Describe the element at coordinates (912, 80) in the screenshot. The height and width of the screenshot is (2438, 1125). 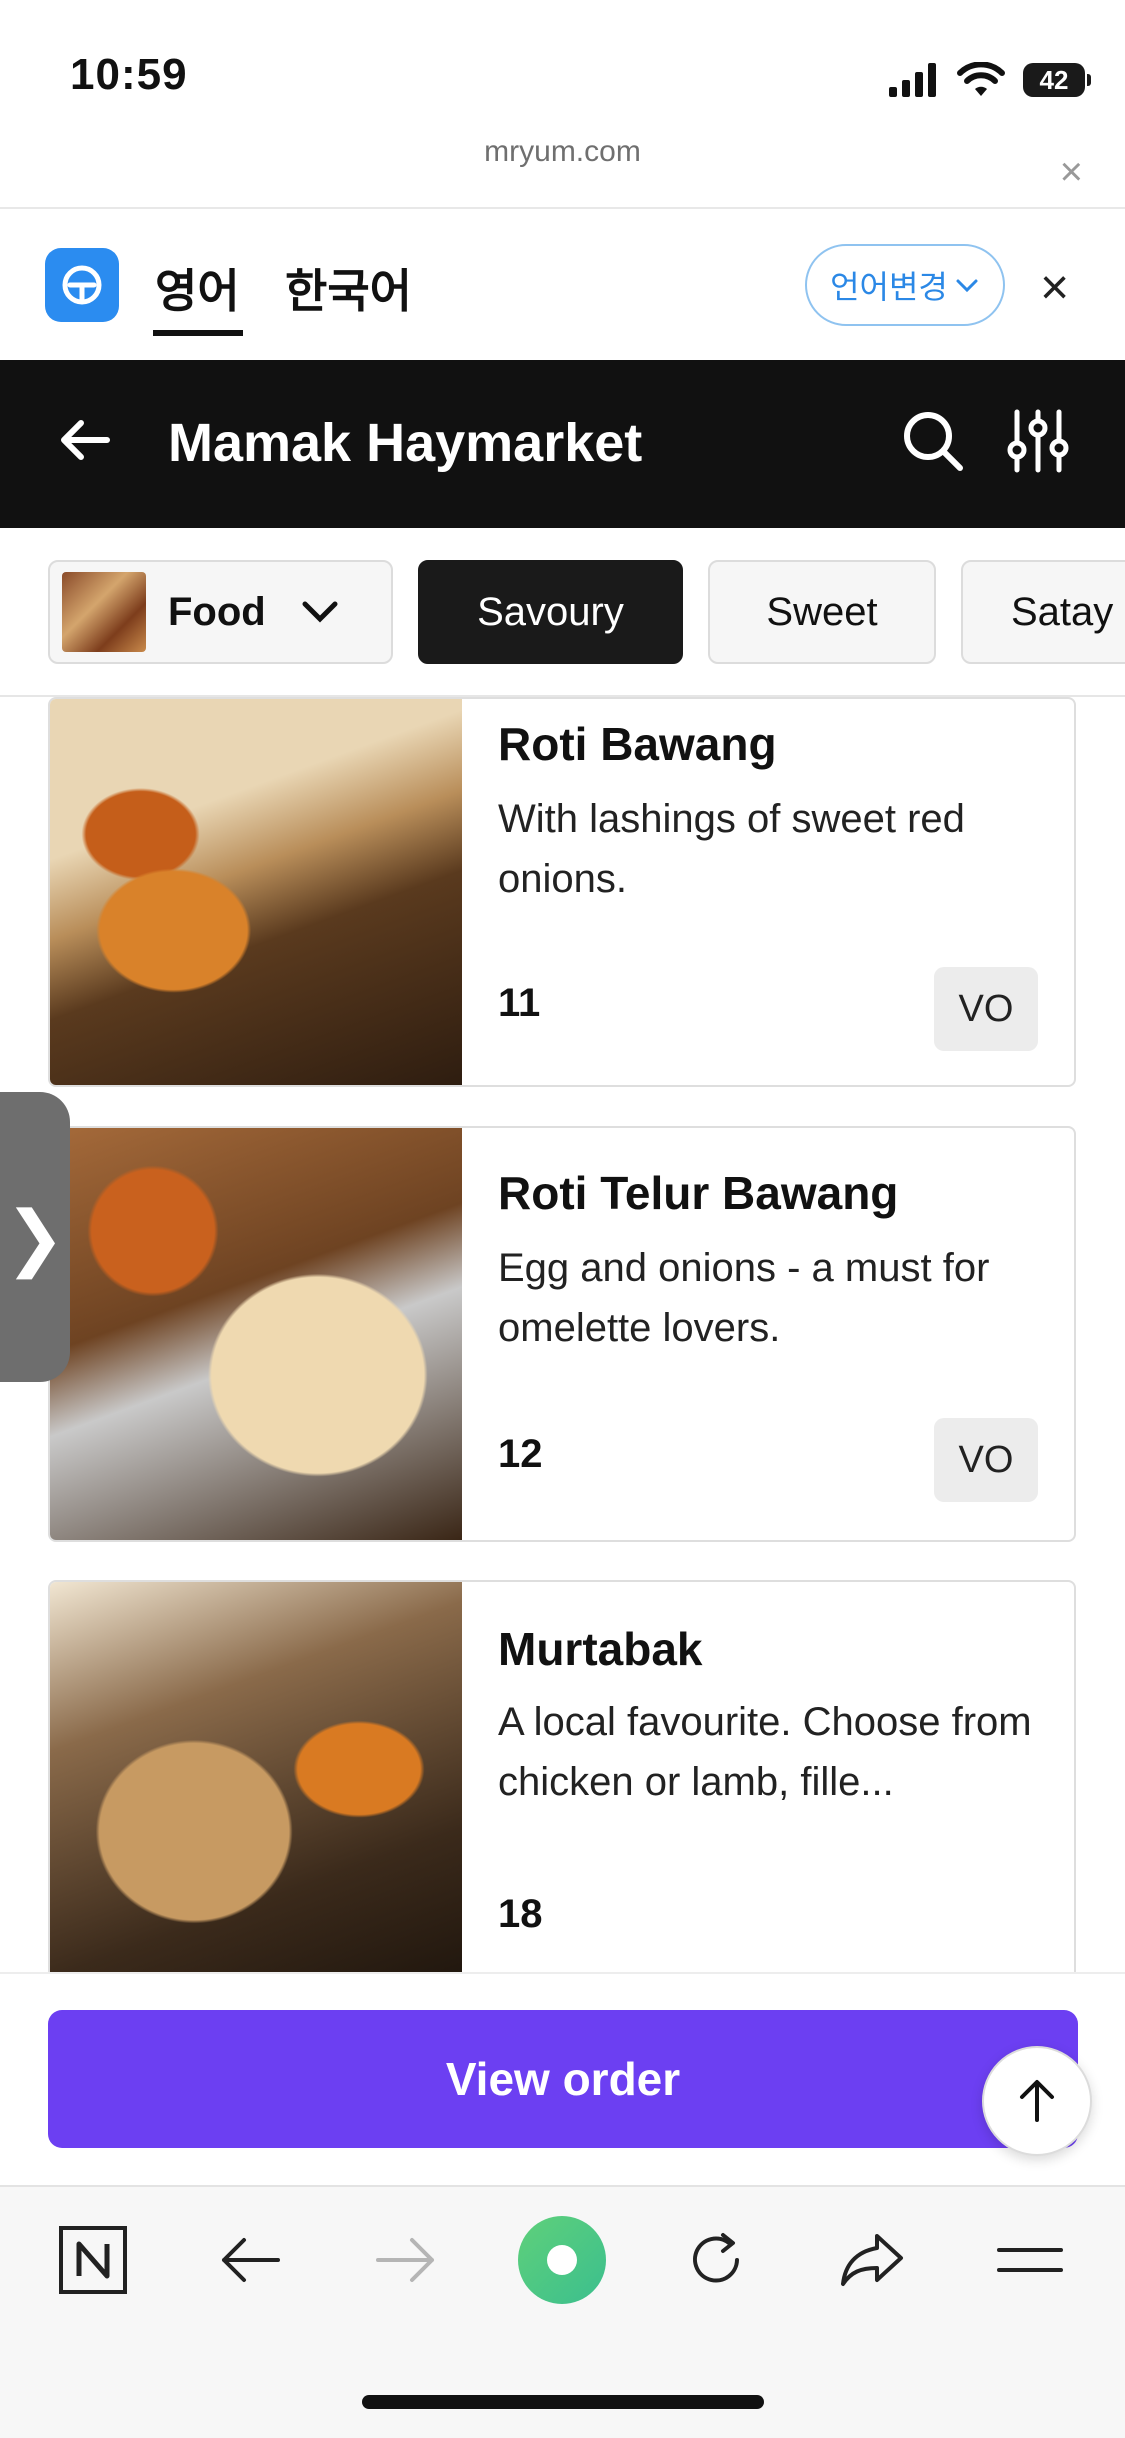
I see `signal-icon` at that location.